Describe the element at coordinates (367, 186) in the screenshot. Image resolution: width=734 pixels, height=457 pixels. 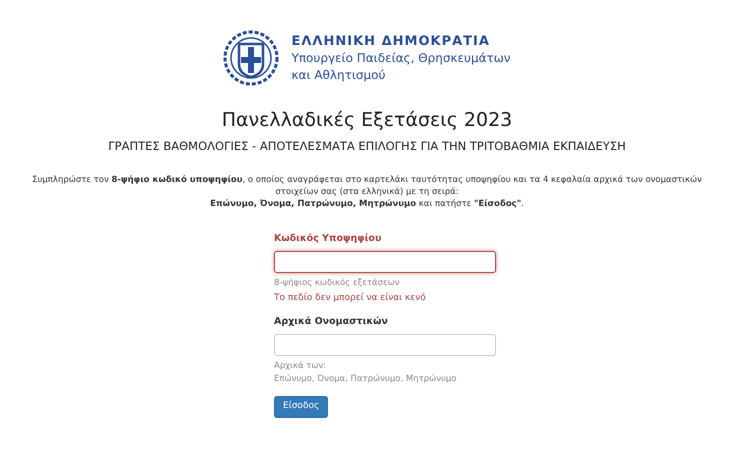
I see `instructions-text: Συμπληρώστε τον 8-ψήφιο κωδικό υποψηφίου, ο οποίος αναγράφεται στο καρτελάκι ταυτότητας υποψηφίου και τα 4 κεφαλαία αρχικά των ονομαστικών στοιχείων σας (στα ελληνικά) με τη σειρά:` at that location.